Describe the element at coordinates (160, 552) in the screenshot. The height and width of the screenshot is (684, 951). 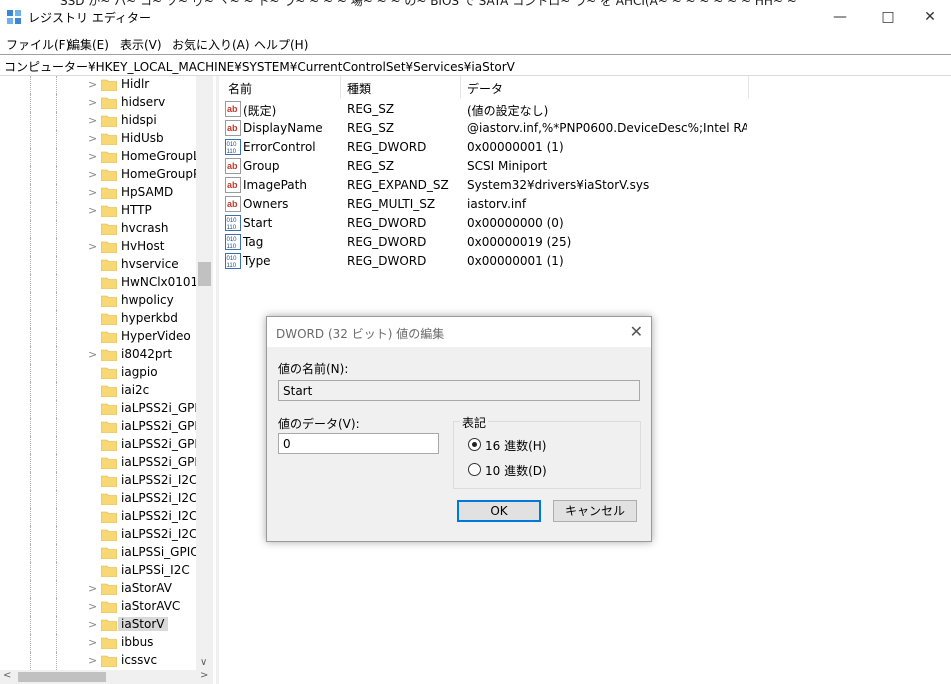
I see `tree-item-label: iaLPSSi_GPIO` at that location.